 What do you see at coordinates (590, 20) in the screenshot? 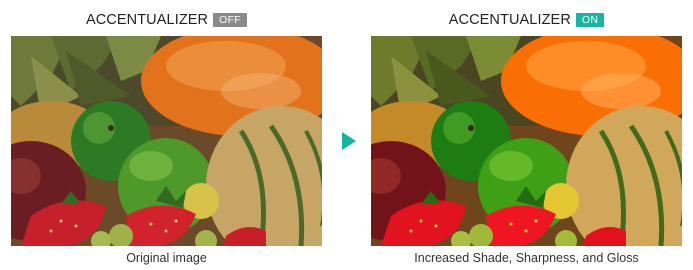
I see `on-badge: ON` at bounding box center [590, 20].